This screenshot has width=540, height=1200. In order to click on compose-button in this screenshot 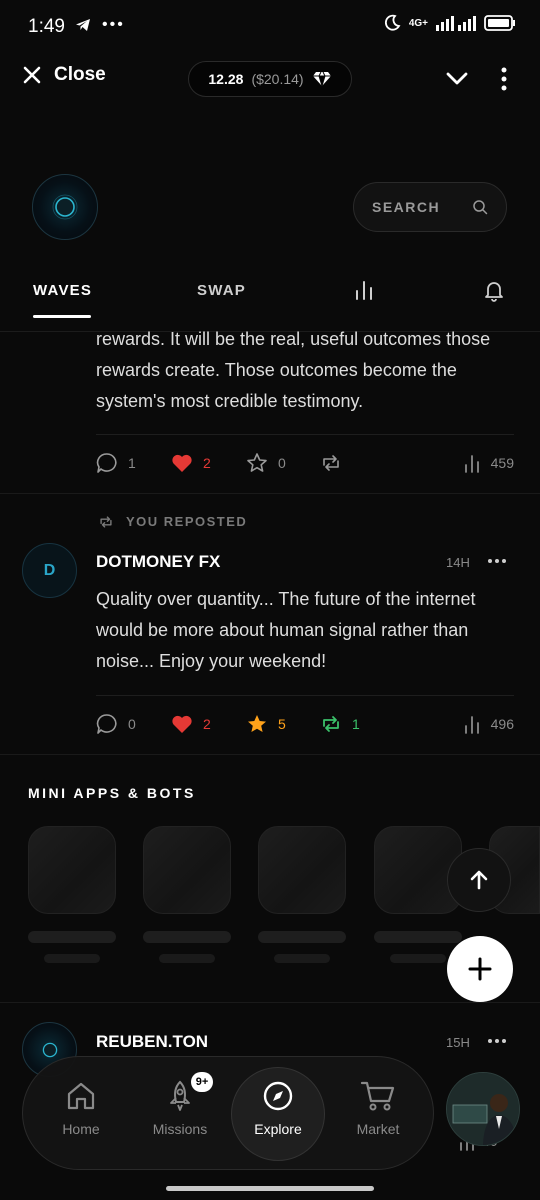, I will do `click(480, 969)`.